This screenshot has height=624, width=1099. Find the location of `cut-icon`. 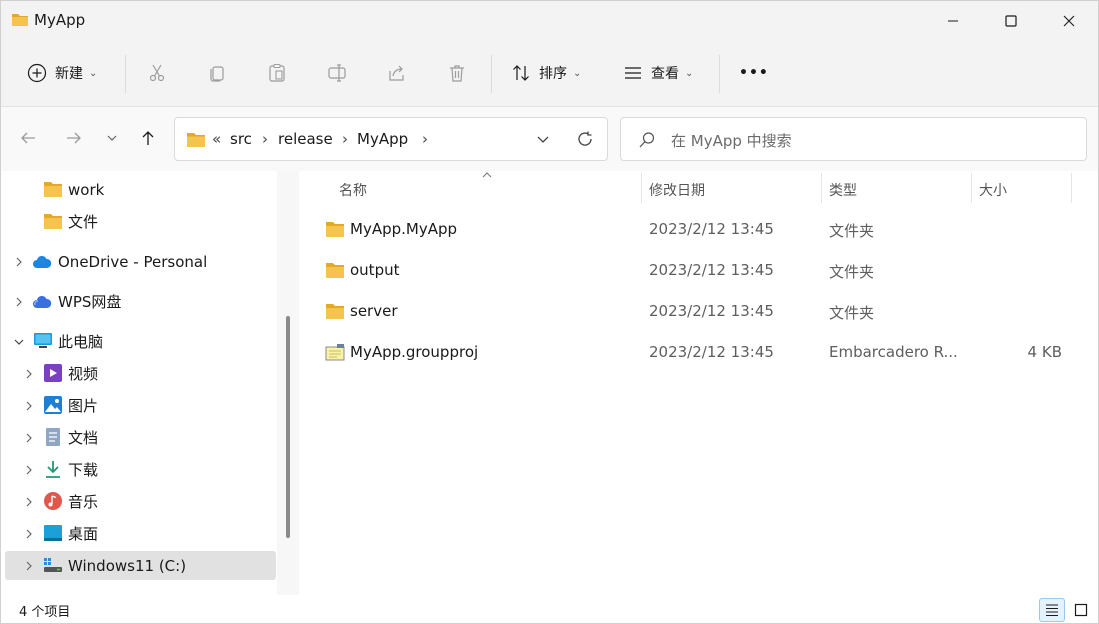

cut-icon is located at coordinates (157, 73).